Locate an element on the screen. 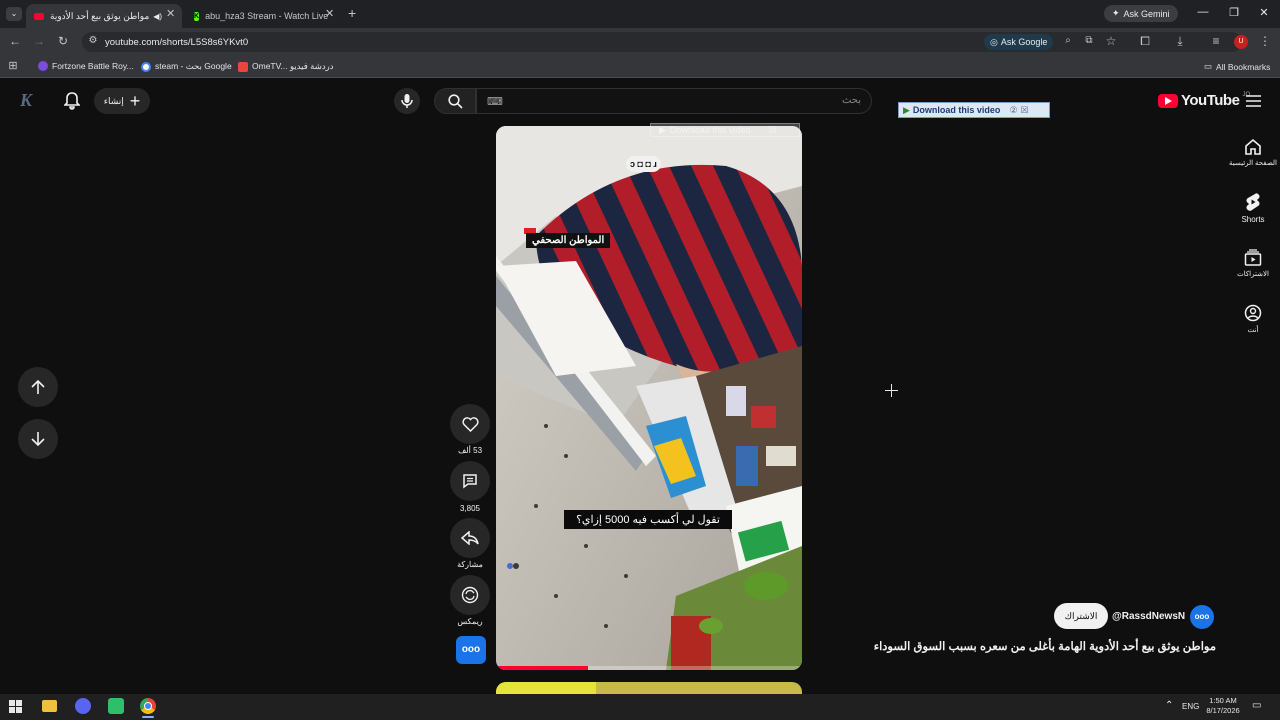  folder-icon: ▭ is located at coordinates (1208, 66).